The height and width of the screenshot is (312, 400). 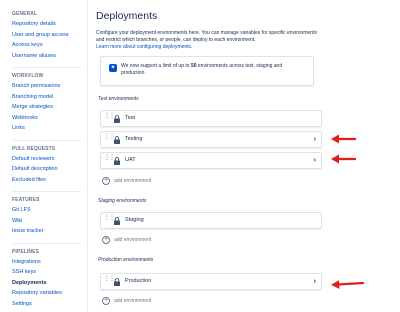 I want to click on group-label-staging: Staging environments, so click(x=122, y=201).